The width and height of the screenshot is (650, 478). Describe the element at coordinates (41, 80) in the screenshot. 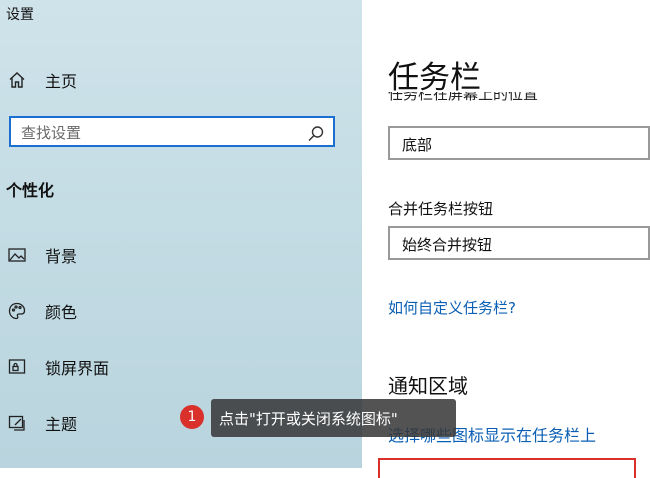

I see `nav-home: 主页` at that location.